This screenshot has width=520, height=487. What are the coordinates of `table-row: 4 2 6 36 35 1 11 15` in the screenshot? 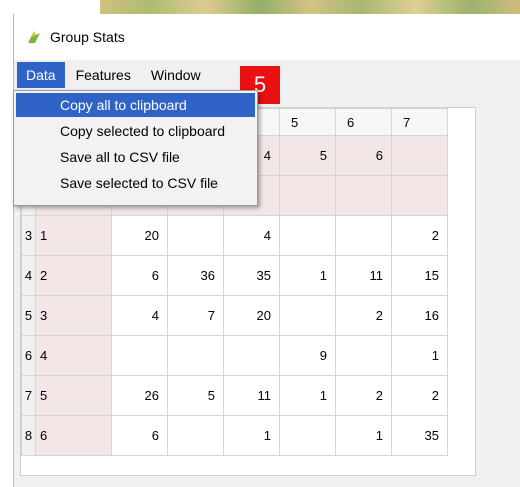 It's located at (234, 275).